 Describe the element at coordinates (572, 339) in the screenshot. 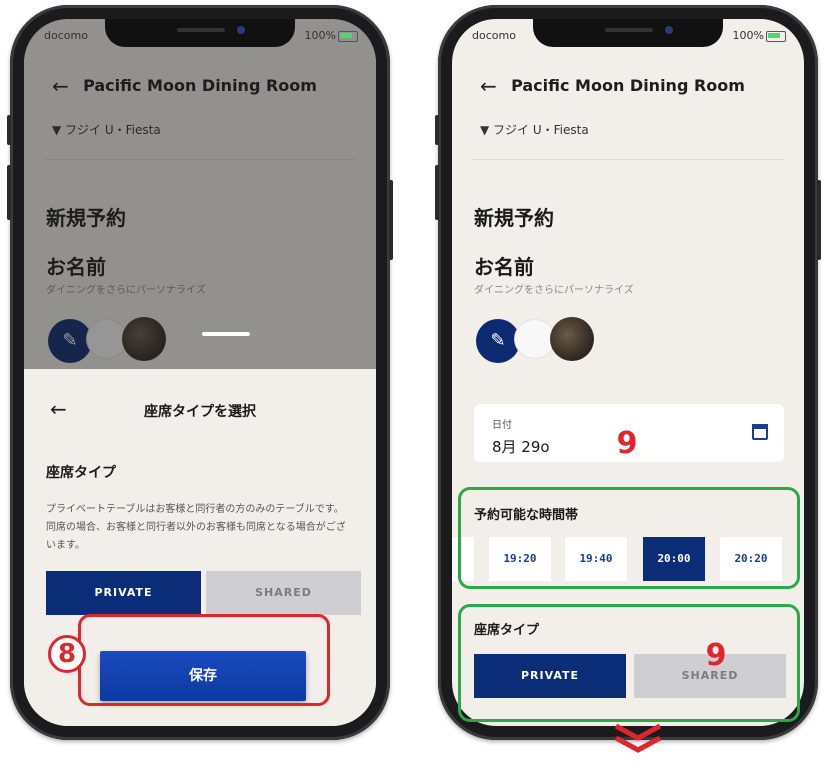

I see `avatar` at that location.